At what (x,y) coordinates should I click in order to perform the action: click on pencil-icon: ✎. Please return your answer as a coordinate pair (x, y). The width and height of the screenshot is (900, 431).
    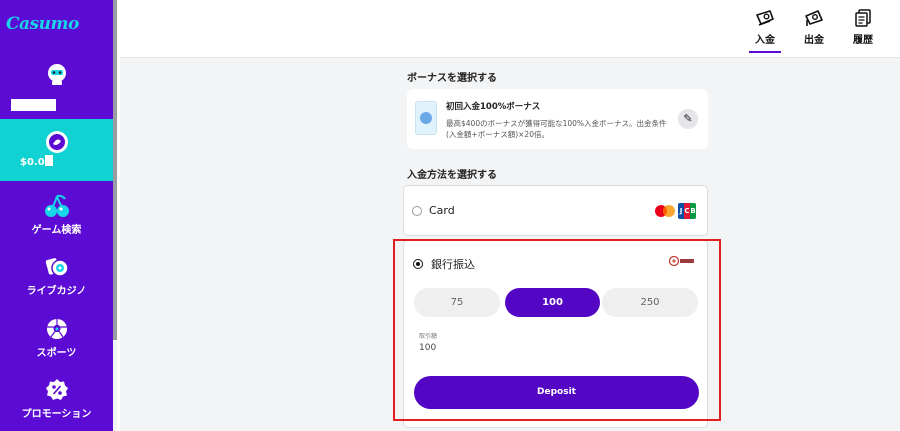
    Looking at the image, I should click on (688, 118).